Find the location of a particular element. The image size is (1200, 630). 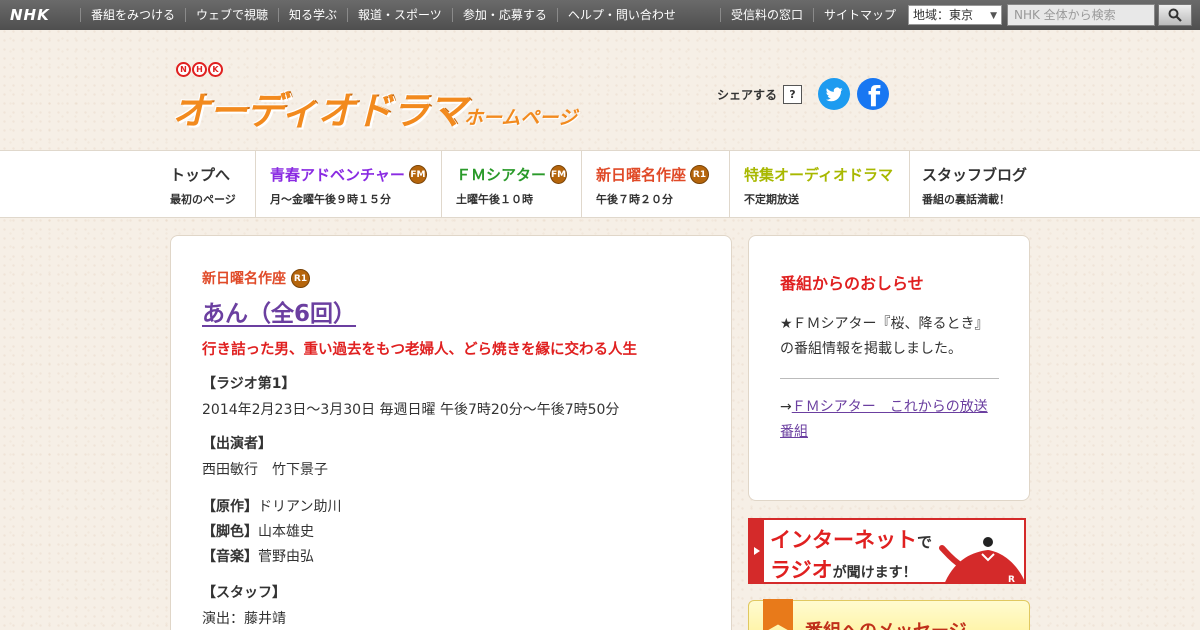

nav-title-text: スタッフブログ is located at coordinates (975, 175).